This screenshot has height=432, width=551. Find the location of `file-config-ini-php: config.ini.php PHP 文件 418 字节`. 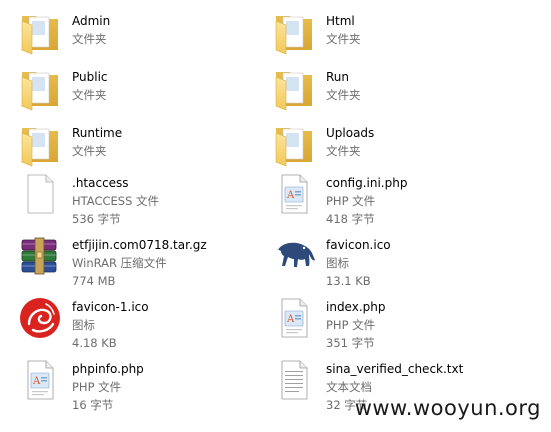

file-config-ini-php: config.ini.php PHP 文件 418 字节 is located at coordinates (389, 196).